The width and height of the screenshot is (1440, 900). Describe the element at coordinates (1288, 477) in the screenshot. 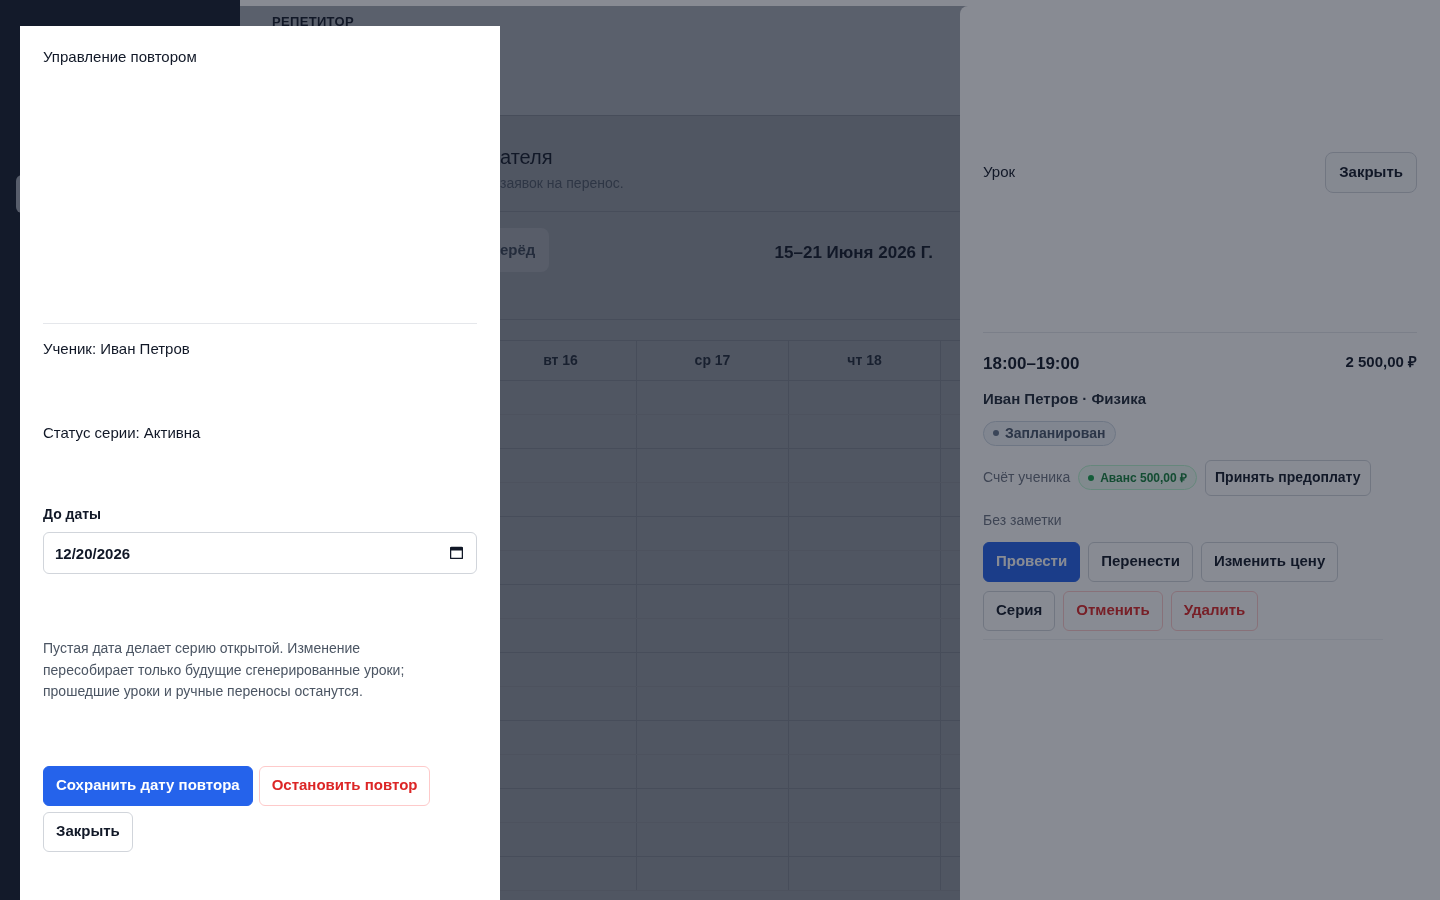

I see `prepay-button: Принять предоплату` at that location.